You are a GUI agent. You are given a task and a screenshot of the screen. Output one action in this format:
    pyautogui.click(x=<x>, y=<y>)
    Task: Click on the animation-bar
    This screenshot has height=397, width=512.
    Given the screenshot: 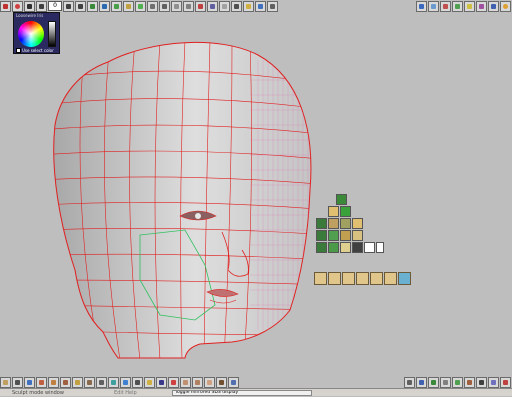 What is the action you would take?
    pyautogui.click(x=363, y=278)
    